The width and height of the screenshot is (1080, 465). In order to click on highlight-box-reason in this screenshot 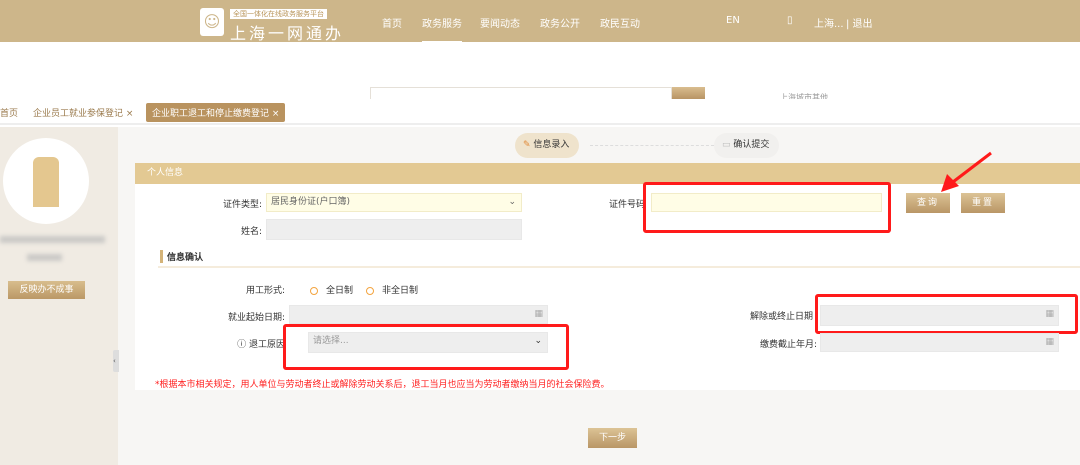, I will do `click(426, 347)`.